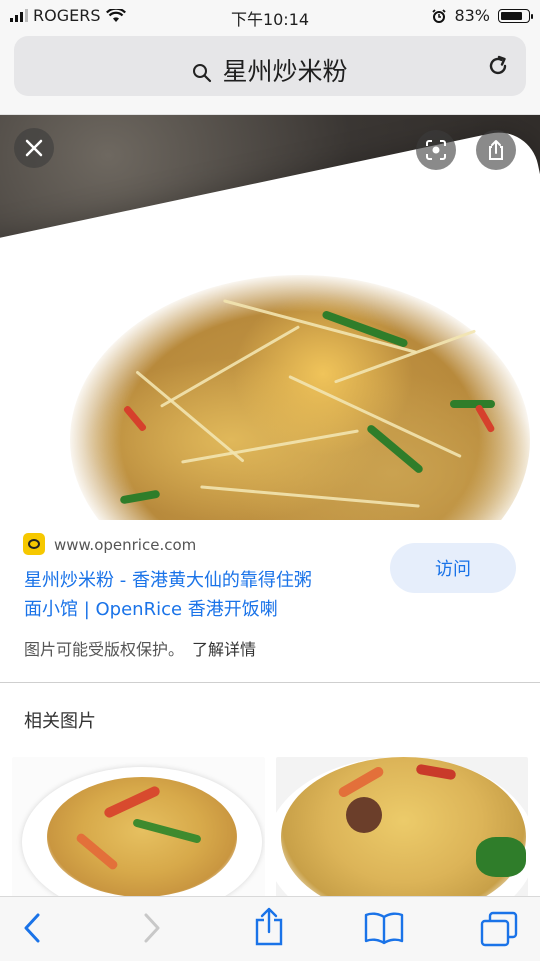 Image resolution: width=540 pixels, height=961 pixels. Describe the element at coordinates (453, 568) in the screenshot. I see `visit-button: 访问` at that location.